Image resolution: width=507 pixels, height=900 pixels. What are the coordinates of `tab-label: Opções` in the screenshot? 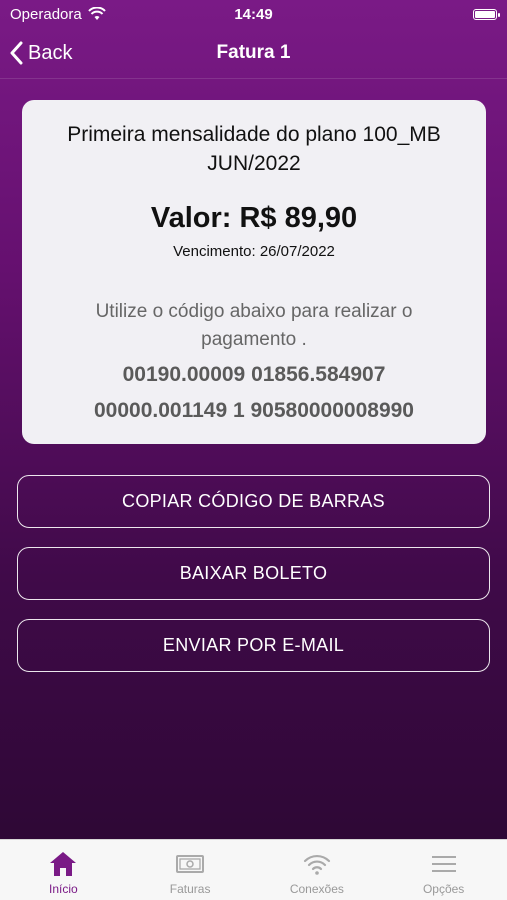 It's located at (443, 889).